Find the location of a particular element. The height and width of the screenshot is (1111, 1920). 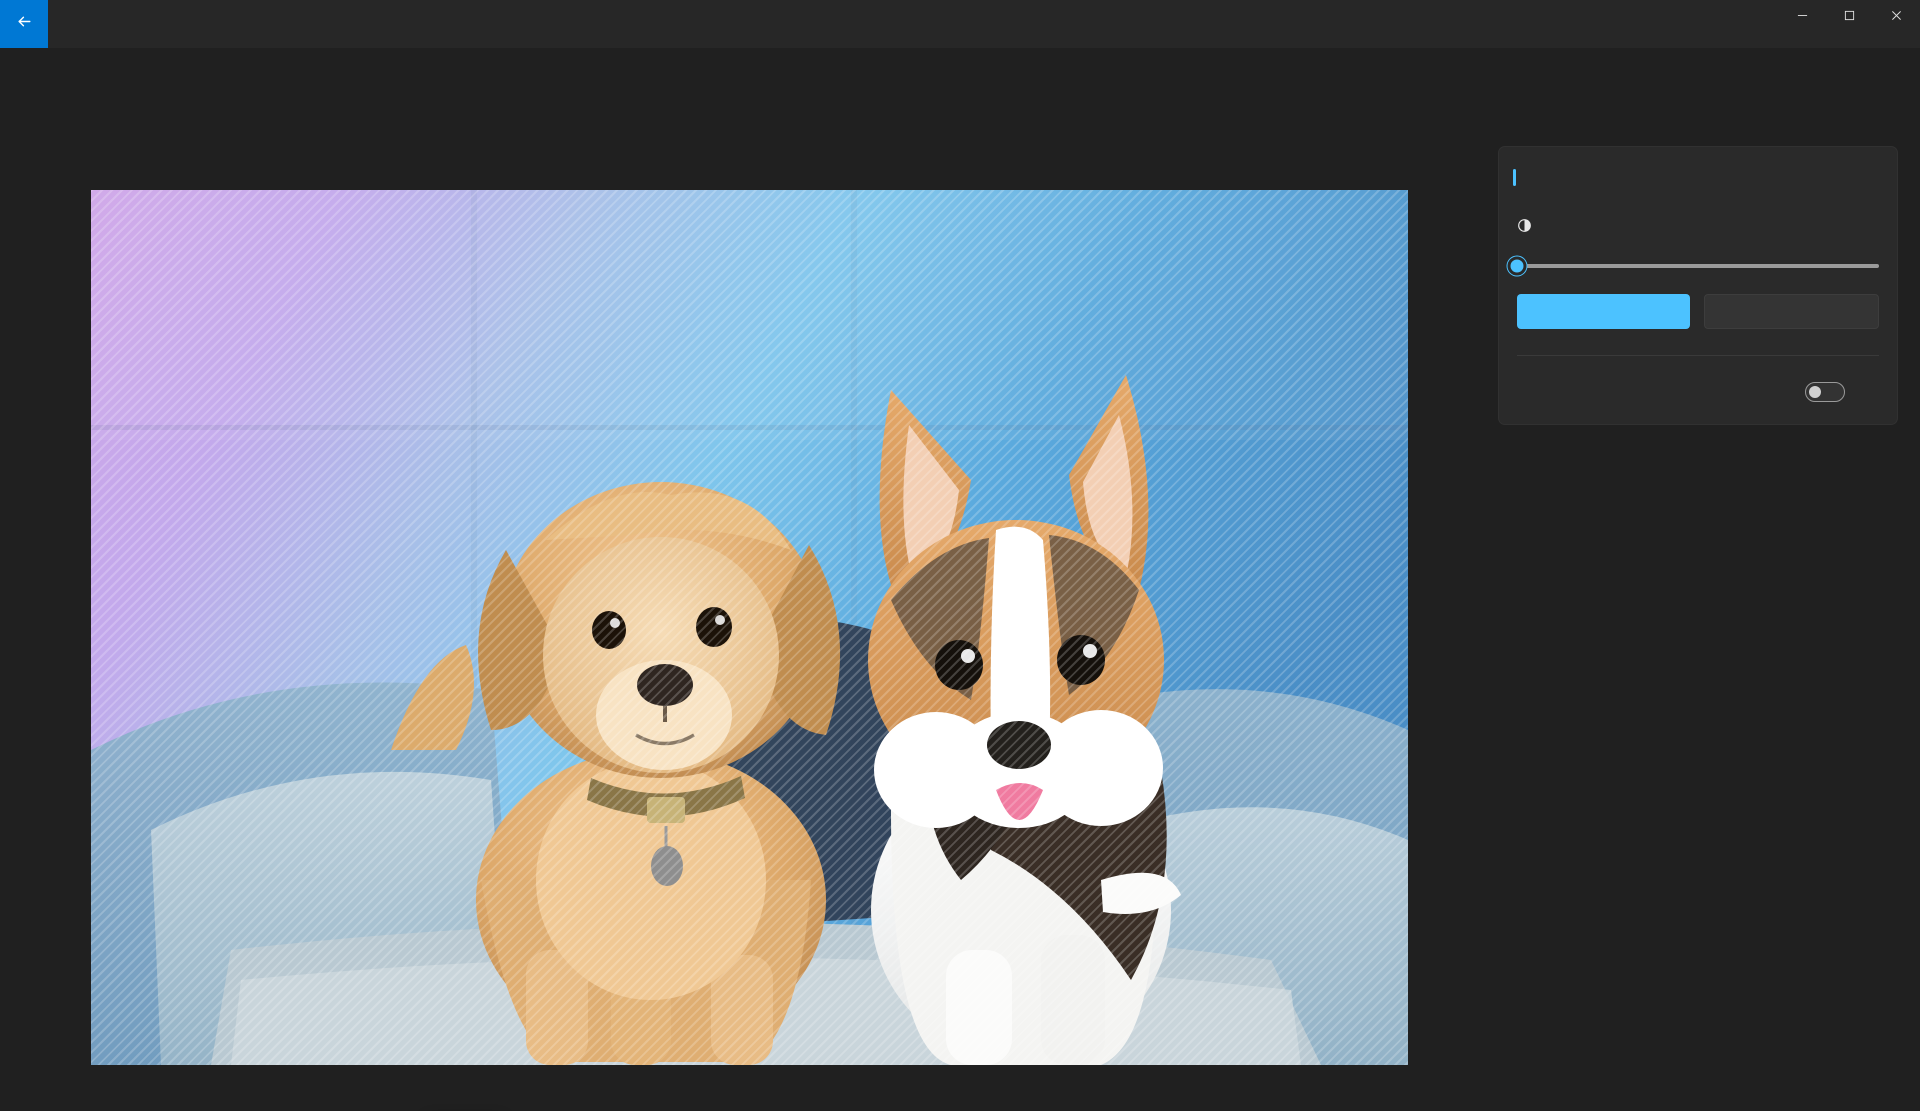

close-button is located at coordinates (1896, 17).